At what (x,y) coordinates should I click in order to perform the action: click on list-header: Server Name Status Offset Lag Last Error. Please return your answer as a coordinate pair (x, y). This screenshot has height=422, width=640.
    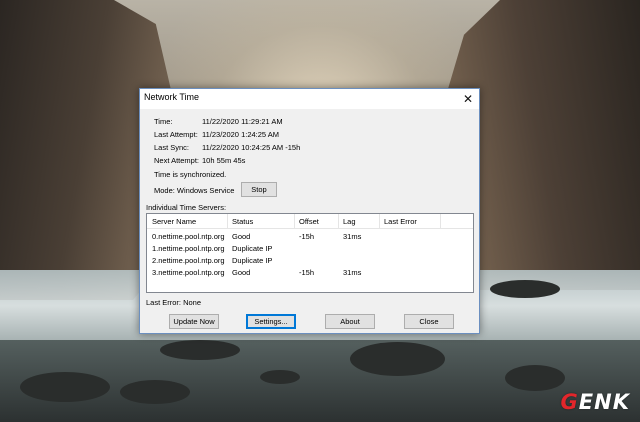
    Looking at the image, I should click on (310, 221).